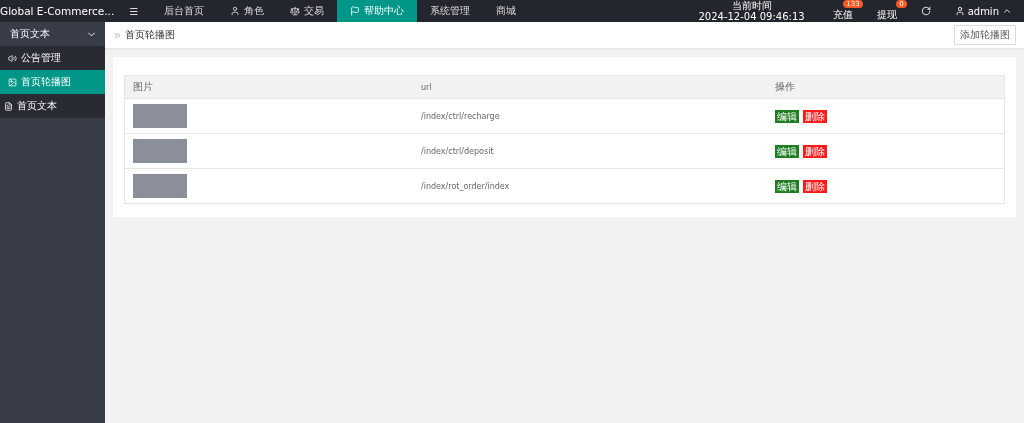 The height and width of the screenshot is (423, 1024). What do you see at coordinates (450, 11) in the screenshot?
I see `nav-tab: 系统管理` at bounding box center [450, 11].